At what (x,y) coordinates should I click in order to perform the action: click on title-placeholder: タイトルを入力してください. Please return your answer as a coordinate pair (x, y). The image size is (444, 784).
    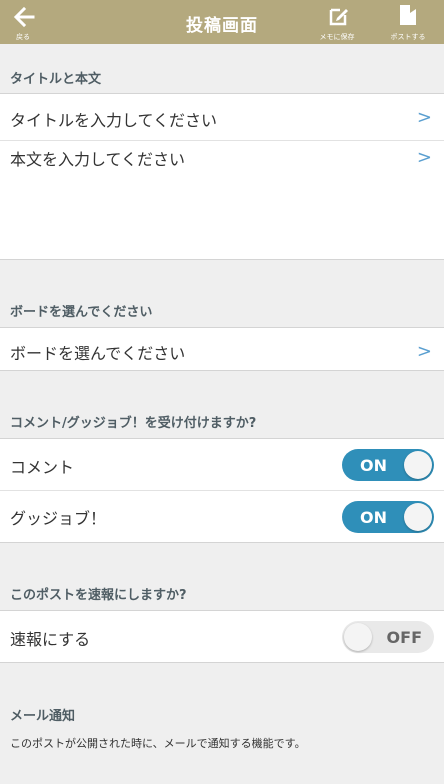
    Looking at the image, I should click on (114, 120).